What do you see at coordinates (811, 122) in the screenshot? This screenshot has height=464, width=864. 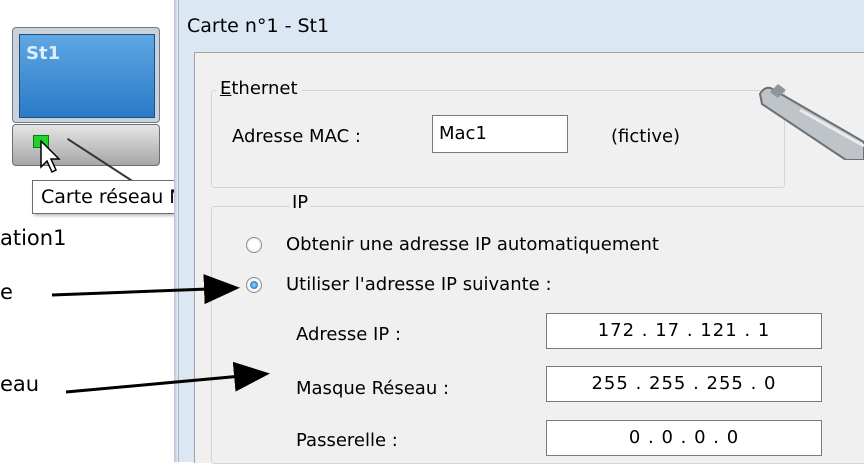 I see `network-card-image-icon` at bounding box center [811, 122].